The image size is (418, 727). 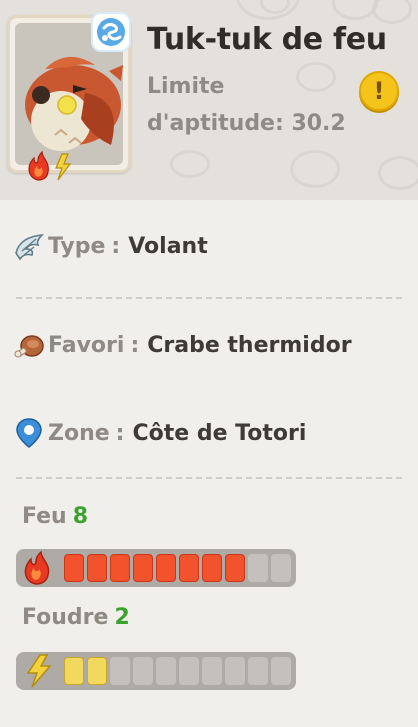 I want to click on wind-swirl-icon, so click(x=111, y=32).